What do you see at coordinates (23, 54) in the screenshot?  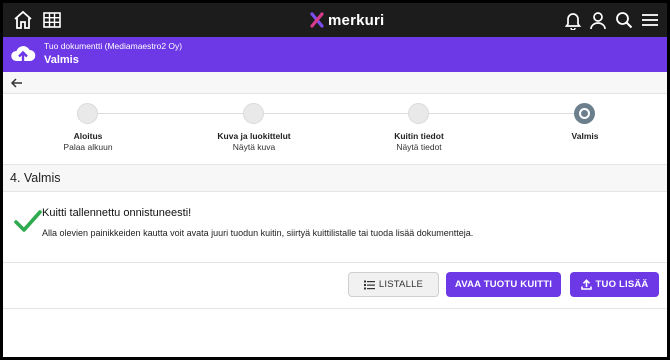 I see `cloud-upload-icon` at bounding box center [23, 54].